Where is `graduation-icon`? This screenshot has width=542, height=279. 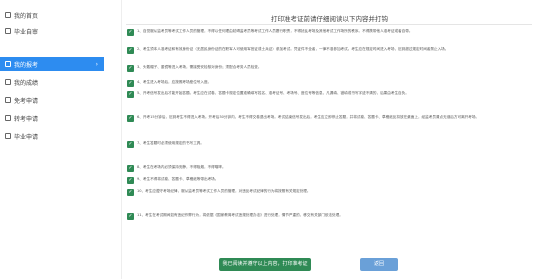 graduation-icon is located at coordinates (8, 136).